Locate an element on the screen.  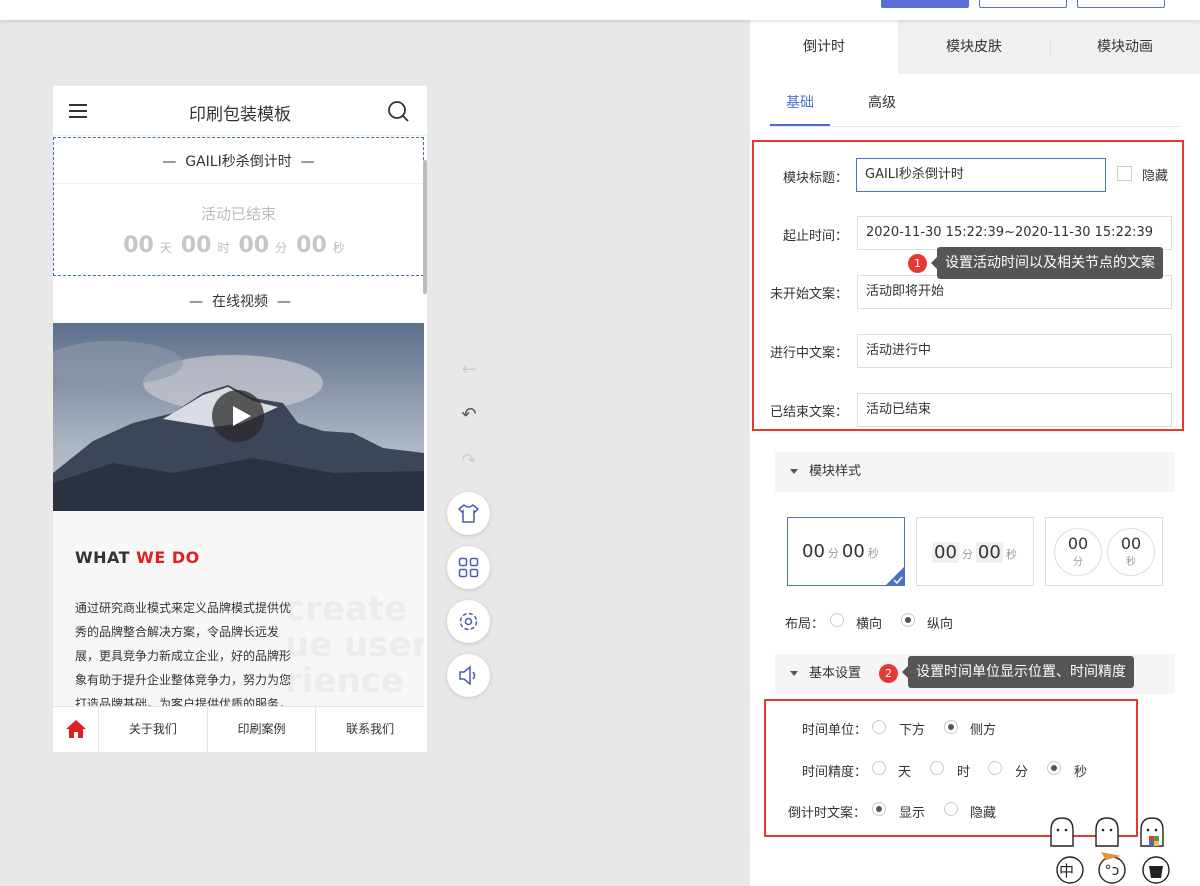
countdown-timer: 00 天 00 时 00 分 00 秒 is located at coordinates (238, 245).